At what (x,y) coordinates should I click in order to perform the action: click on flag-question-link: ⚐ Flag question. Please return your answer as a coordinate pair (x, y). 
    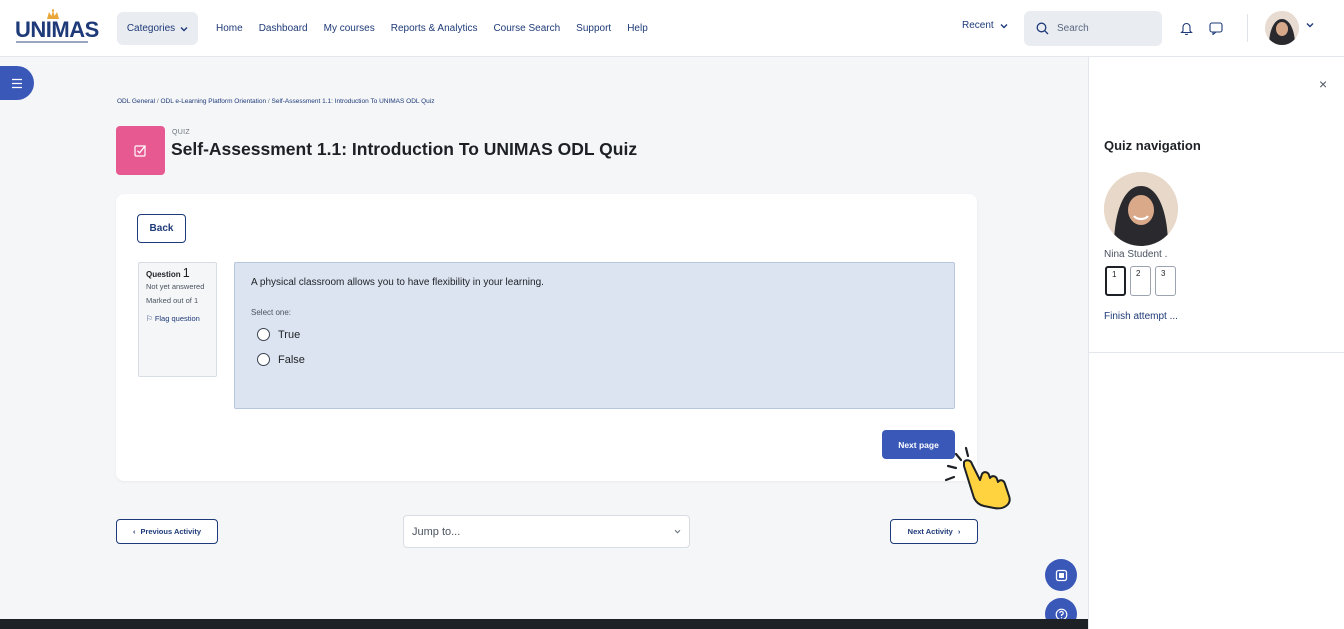
    Looking at the image, I should click on (177, 319).